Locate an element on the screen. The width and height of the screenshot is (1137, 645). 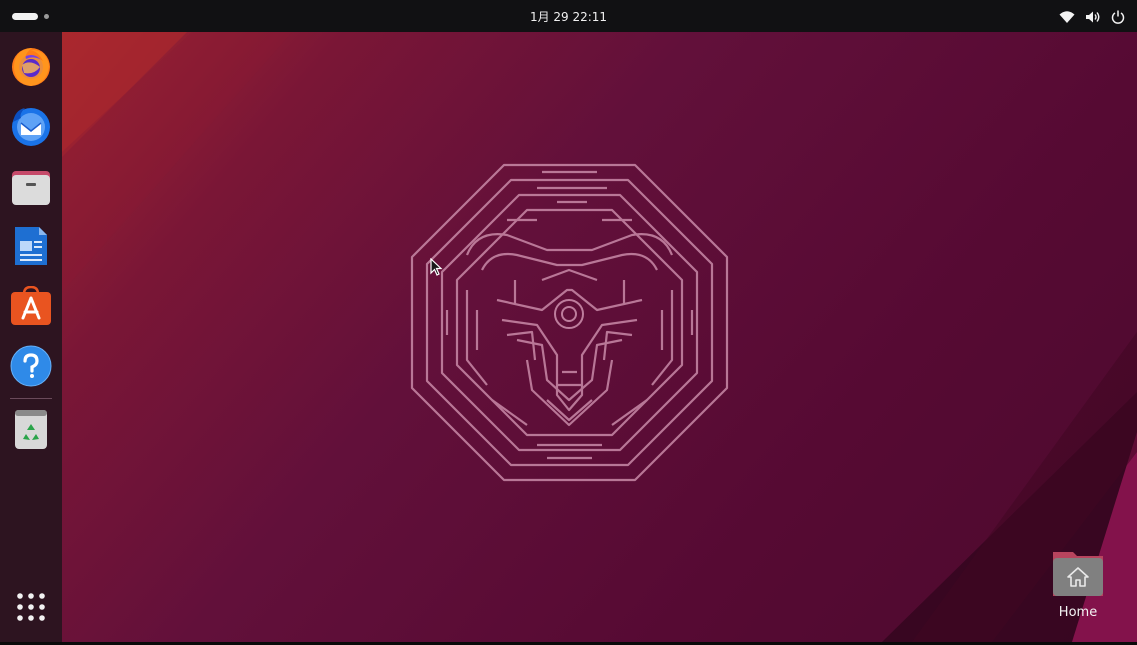
system-status-area is located at coordinates (1092, 17).